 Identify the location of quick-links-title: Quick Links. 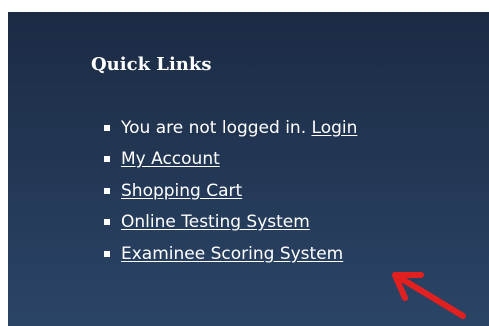
(151, 64).